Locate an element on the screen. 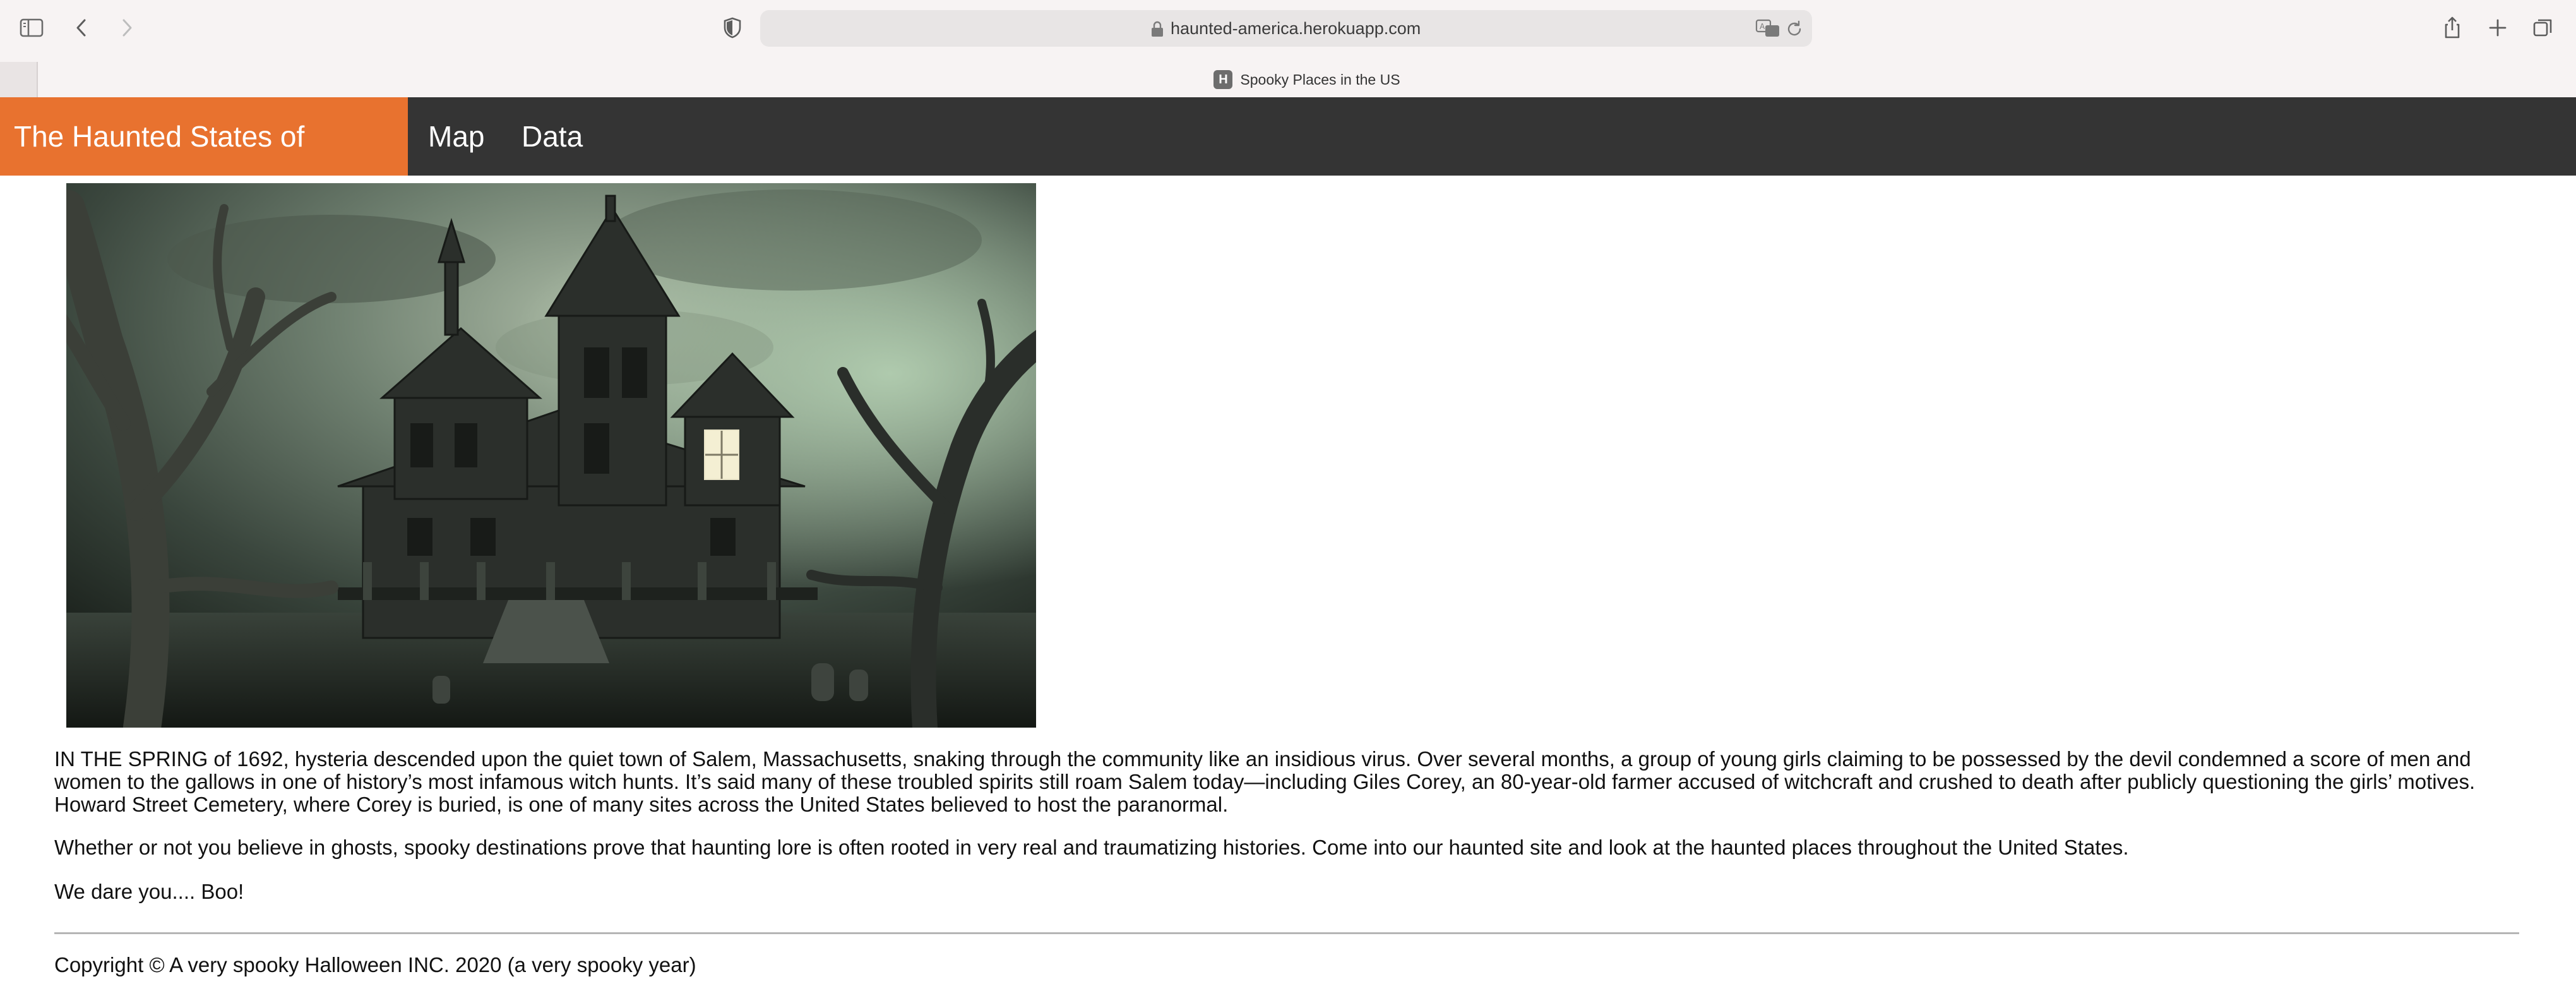 This screenshot has height=1003, width=2576. tab-strip: H Spooky Places in the US is located at coordinates (1288, 79).